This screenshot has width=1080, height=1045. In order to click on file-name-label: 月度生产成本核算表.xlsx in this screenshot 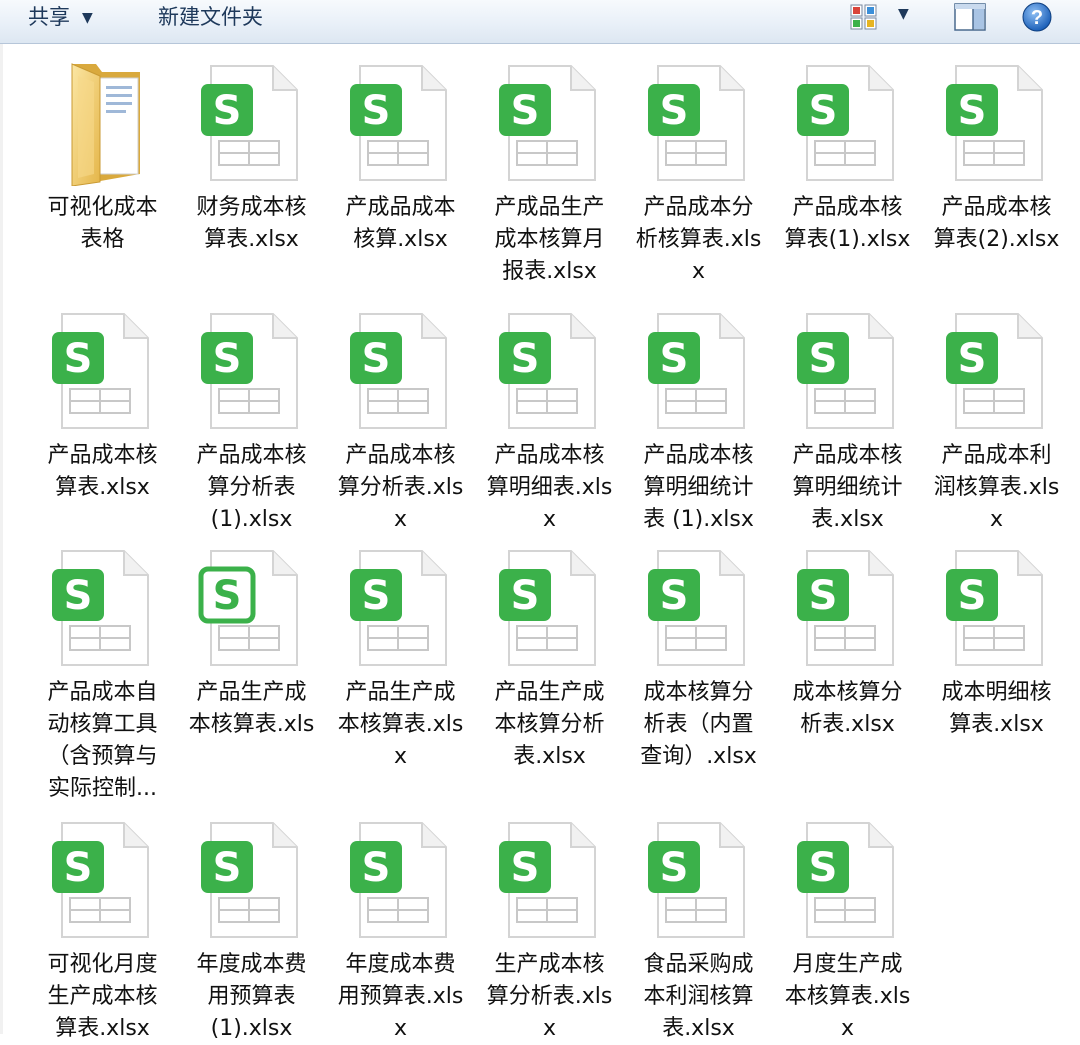, I will do `click(847, 996)`.